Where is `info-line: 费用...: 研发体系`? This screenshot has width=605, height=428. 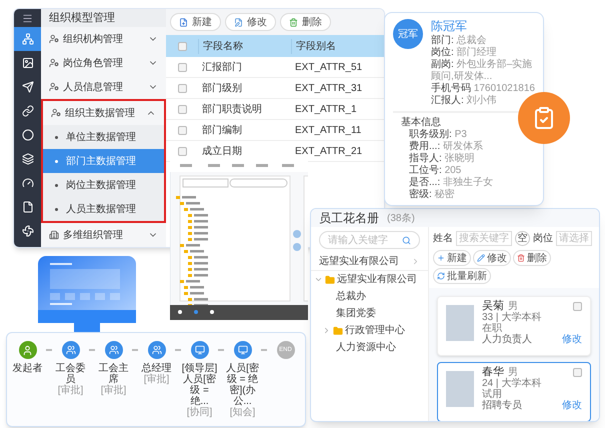 info-line: 费用...: 研发体系 is located at coordinates (446, 146).